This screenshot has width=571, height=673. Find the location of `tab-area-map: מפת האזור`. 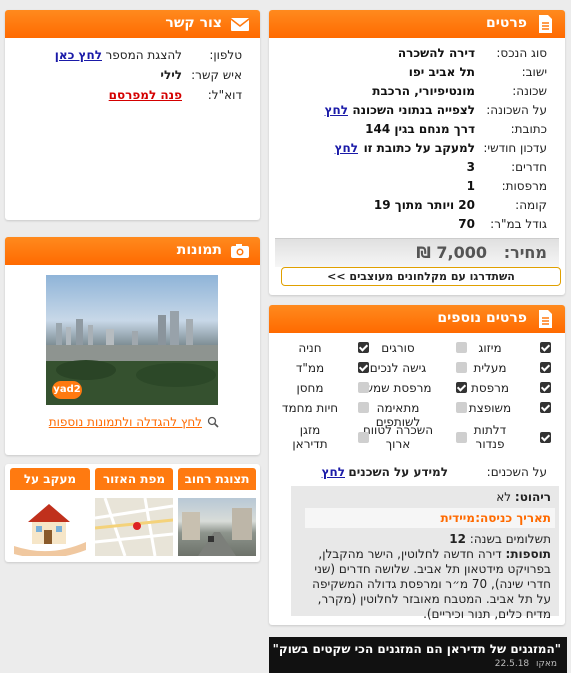

tab-area-map: מפת האזור is located at coordinates (134, 479).